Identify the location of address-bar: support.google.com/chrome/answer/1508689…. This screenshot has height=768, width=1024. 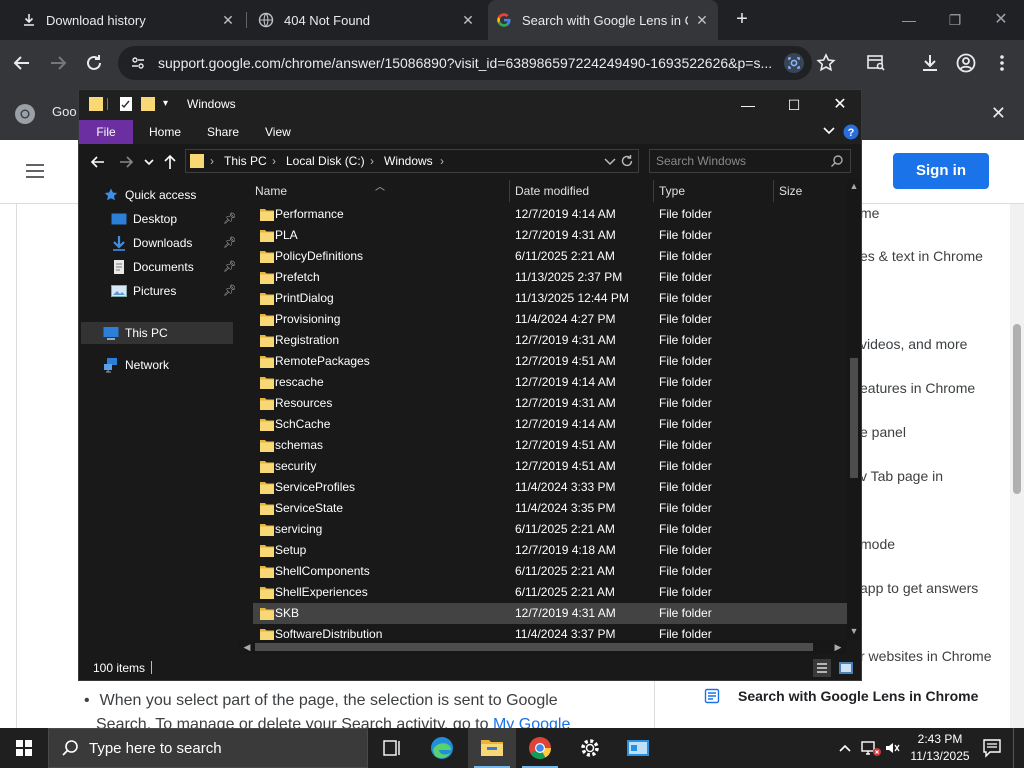
(465, 63).